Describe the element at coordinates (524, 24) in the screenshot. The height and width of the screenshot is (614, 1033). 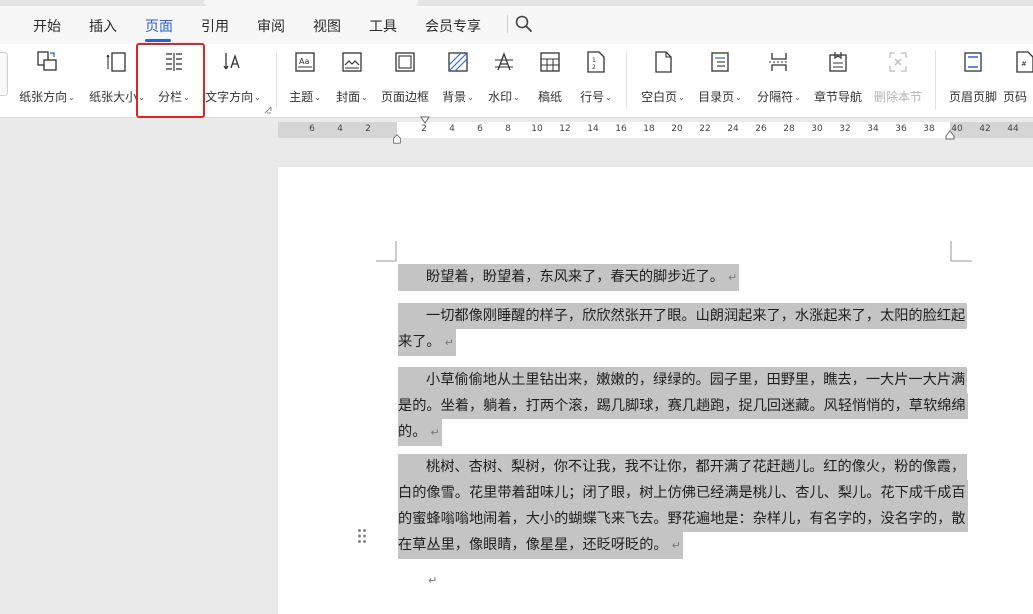
I see `search-icon` at that location.